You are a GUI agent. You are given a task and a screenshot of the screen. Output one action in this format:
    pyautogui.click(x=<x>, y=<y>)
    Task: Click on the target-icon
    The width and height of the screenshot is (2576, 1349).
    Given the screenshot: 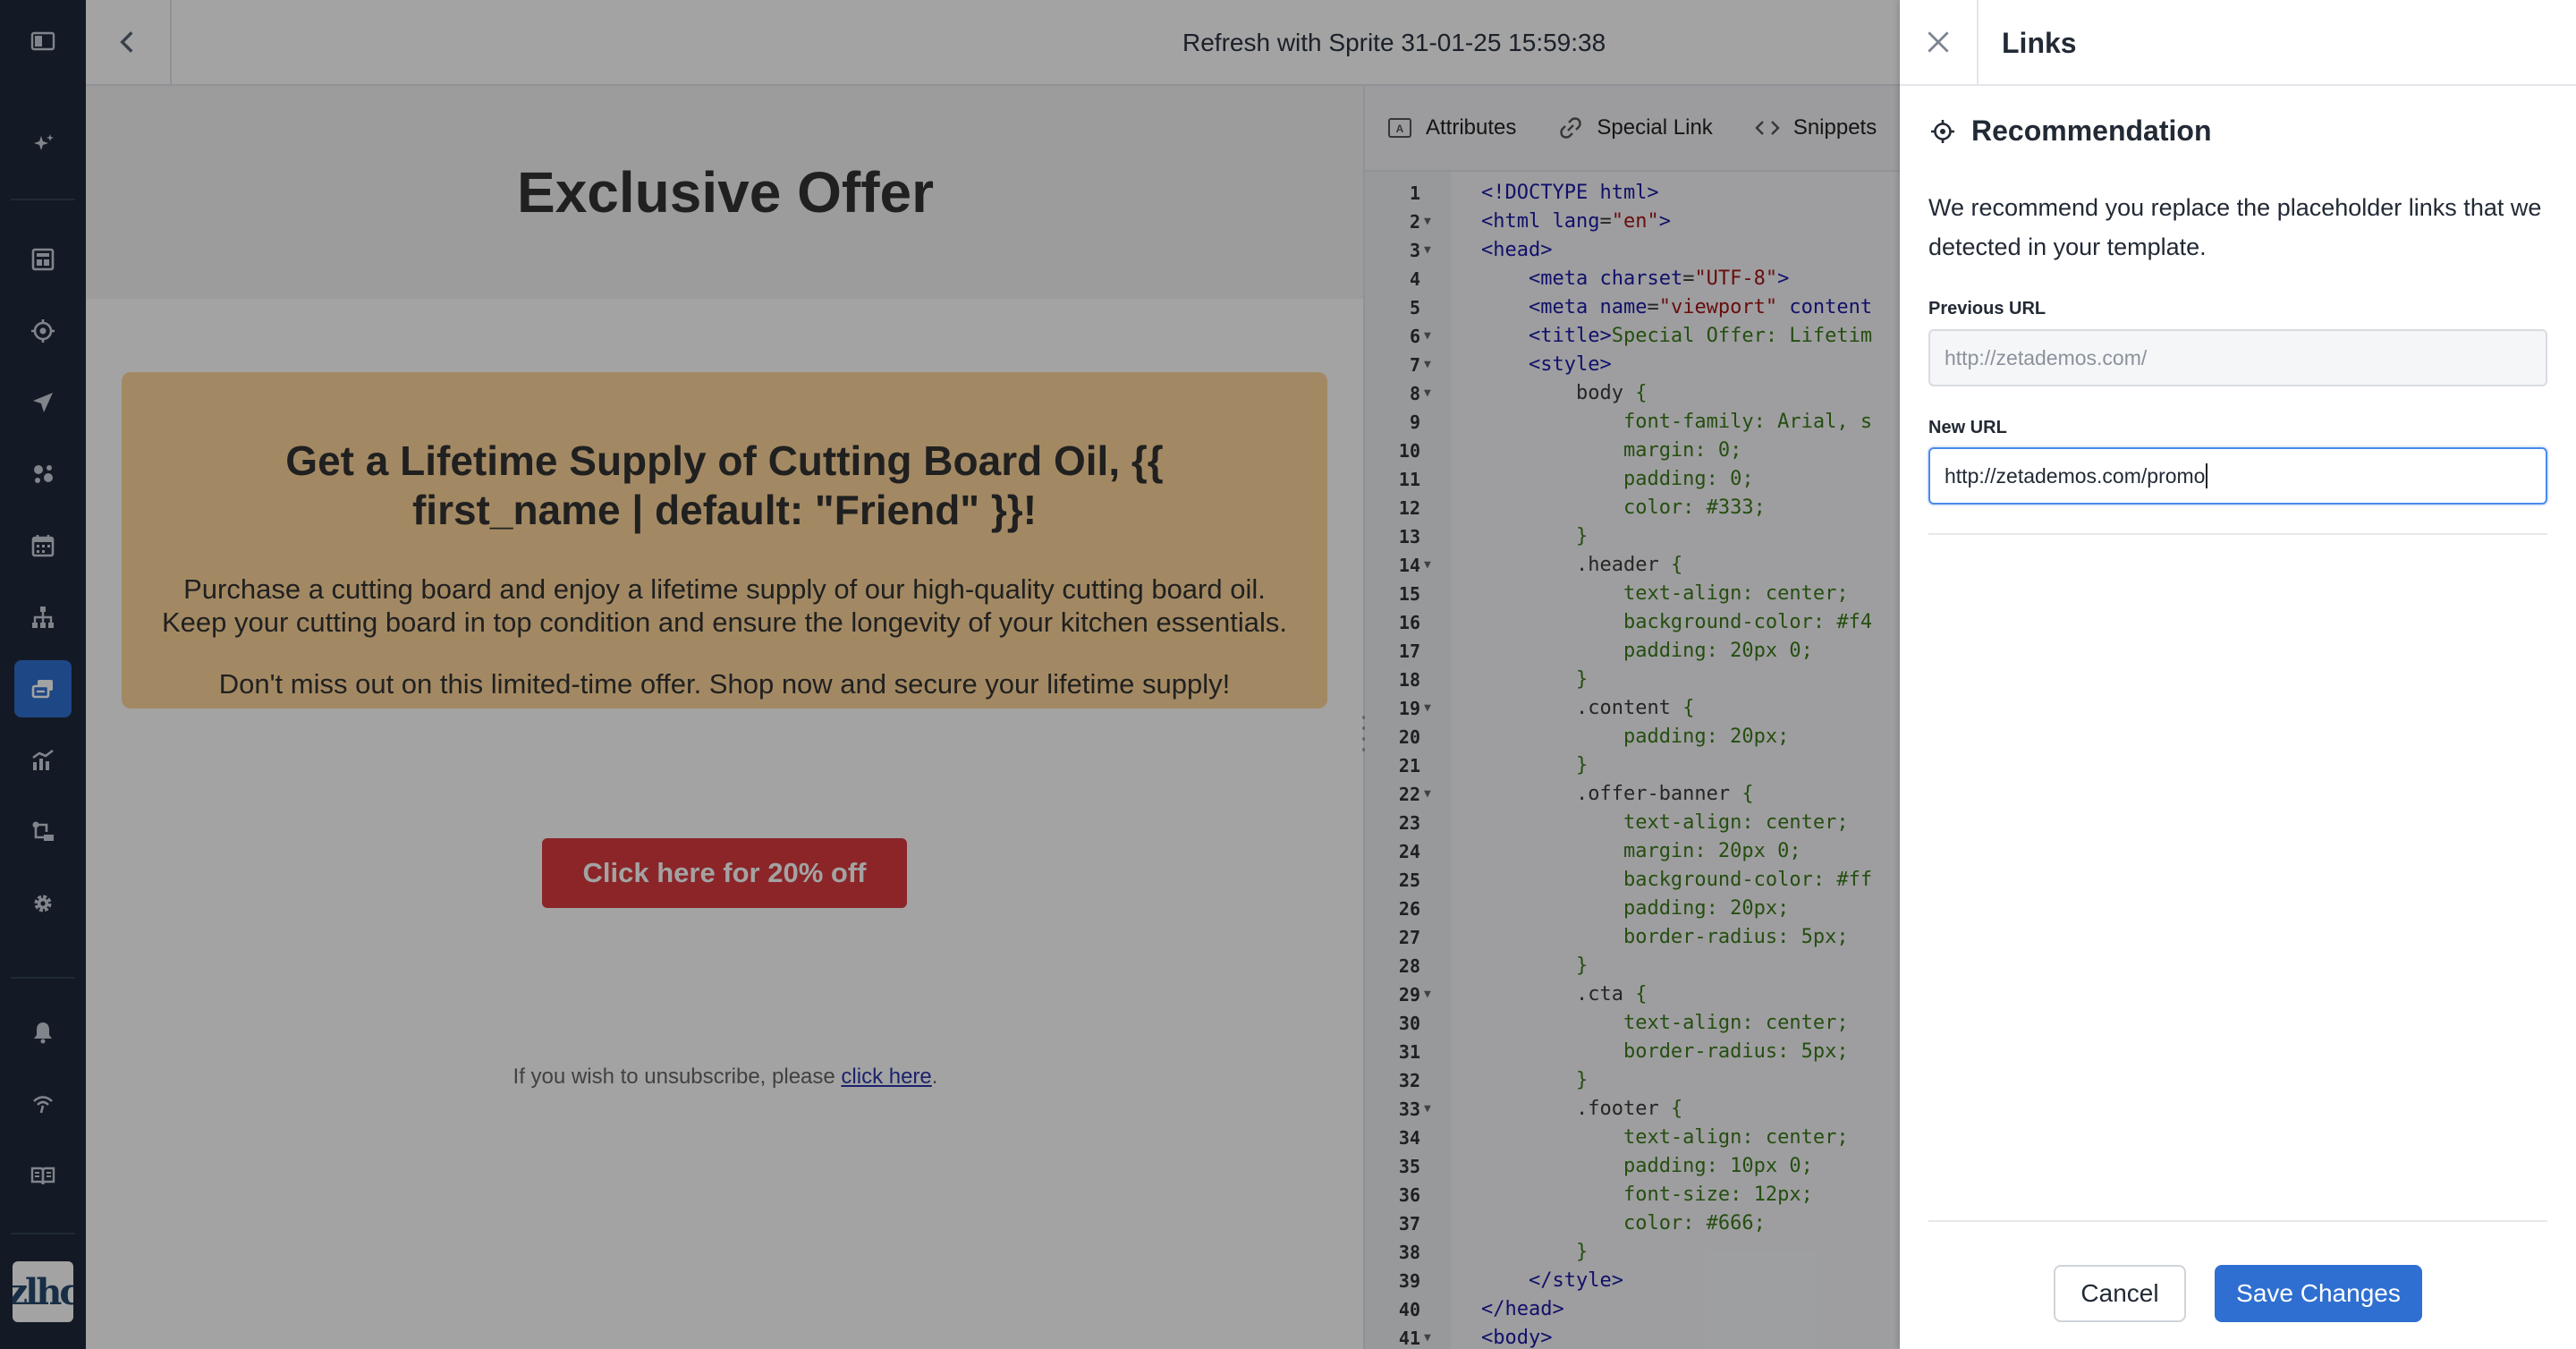 What is the action you would take?
    pyautogui.click(x=1942, y=131)
    